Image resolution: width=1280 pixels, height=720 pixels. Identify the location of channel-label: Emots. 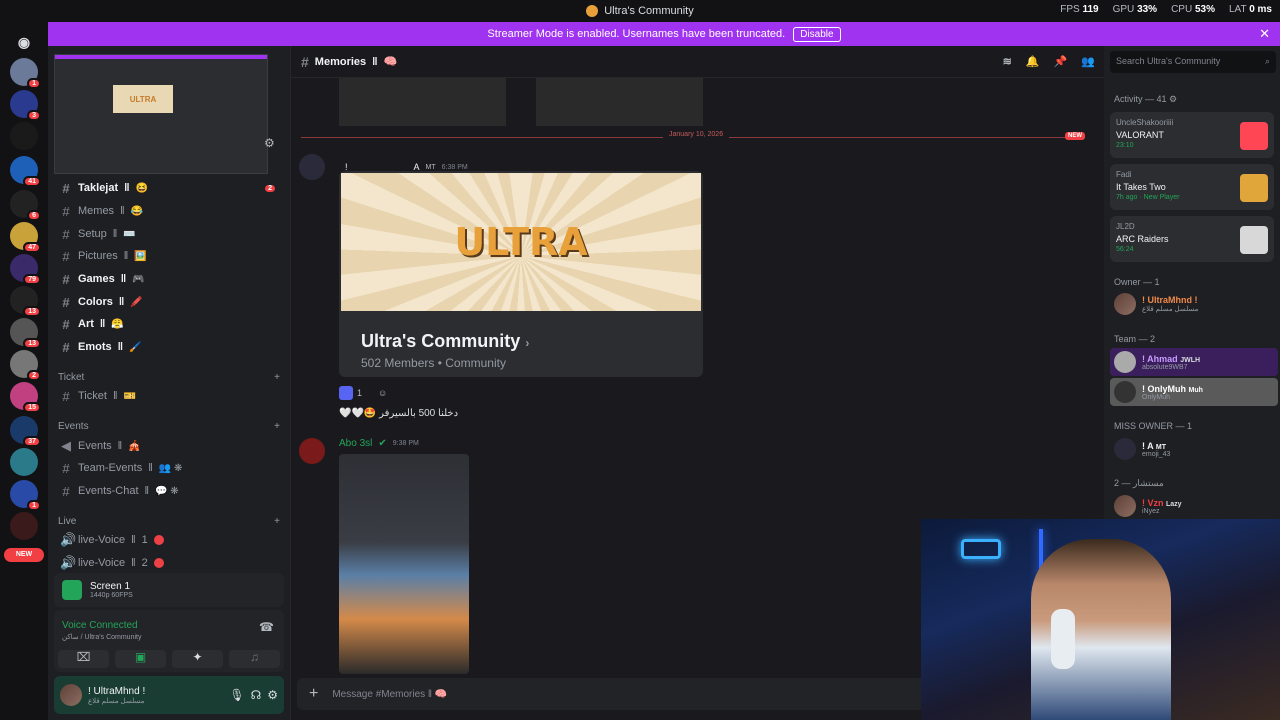
(95, 347).